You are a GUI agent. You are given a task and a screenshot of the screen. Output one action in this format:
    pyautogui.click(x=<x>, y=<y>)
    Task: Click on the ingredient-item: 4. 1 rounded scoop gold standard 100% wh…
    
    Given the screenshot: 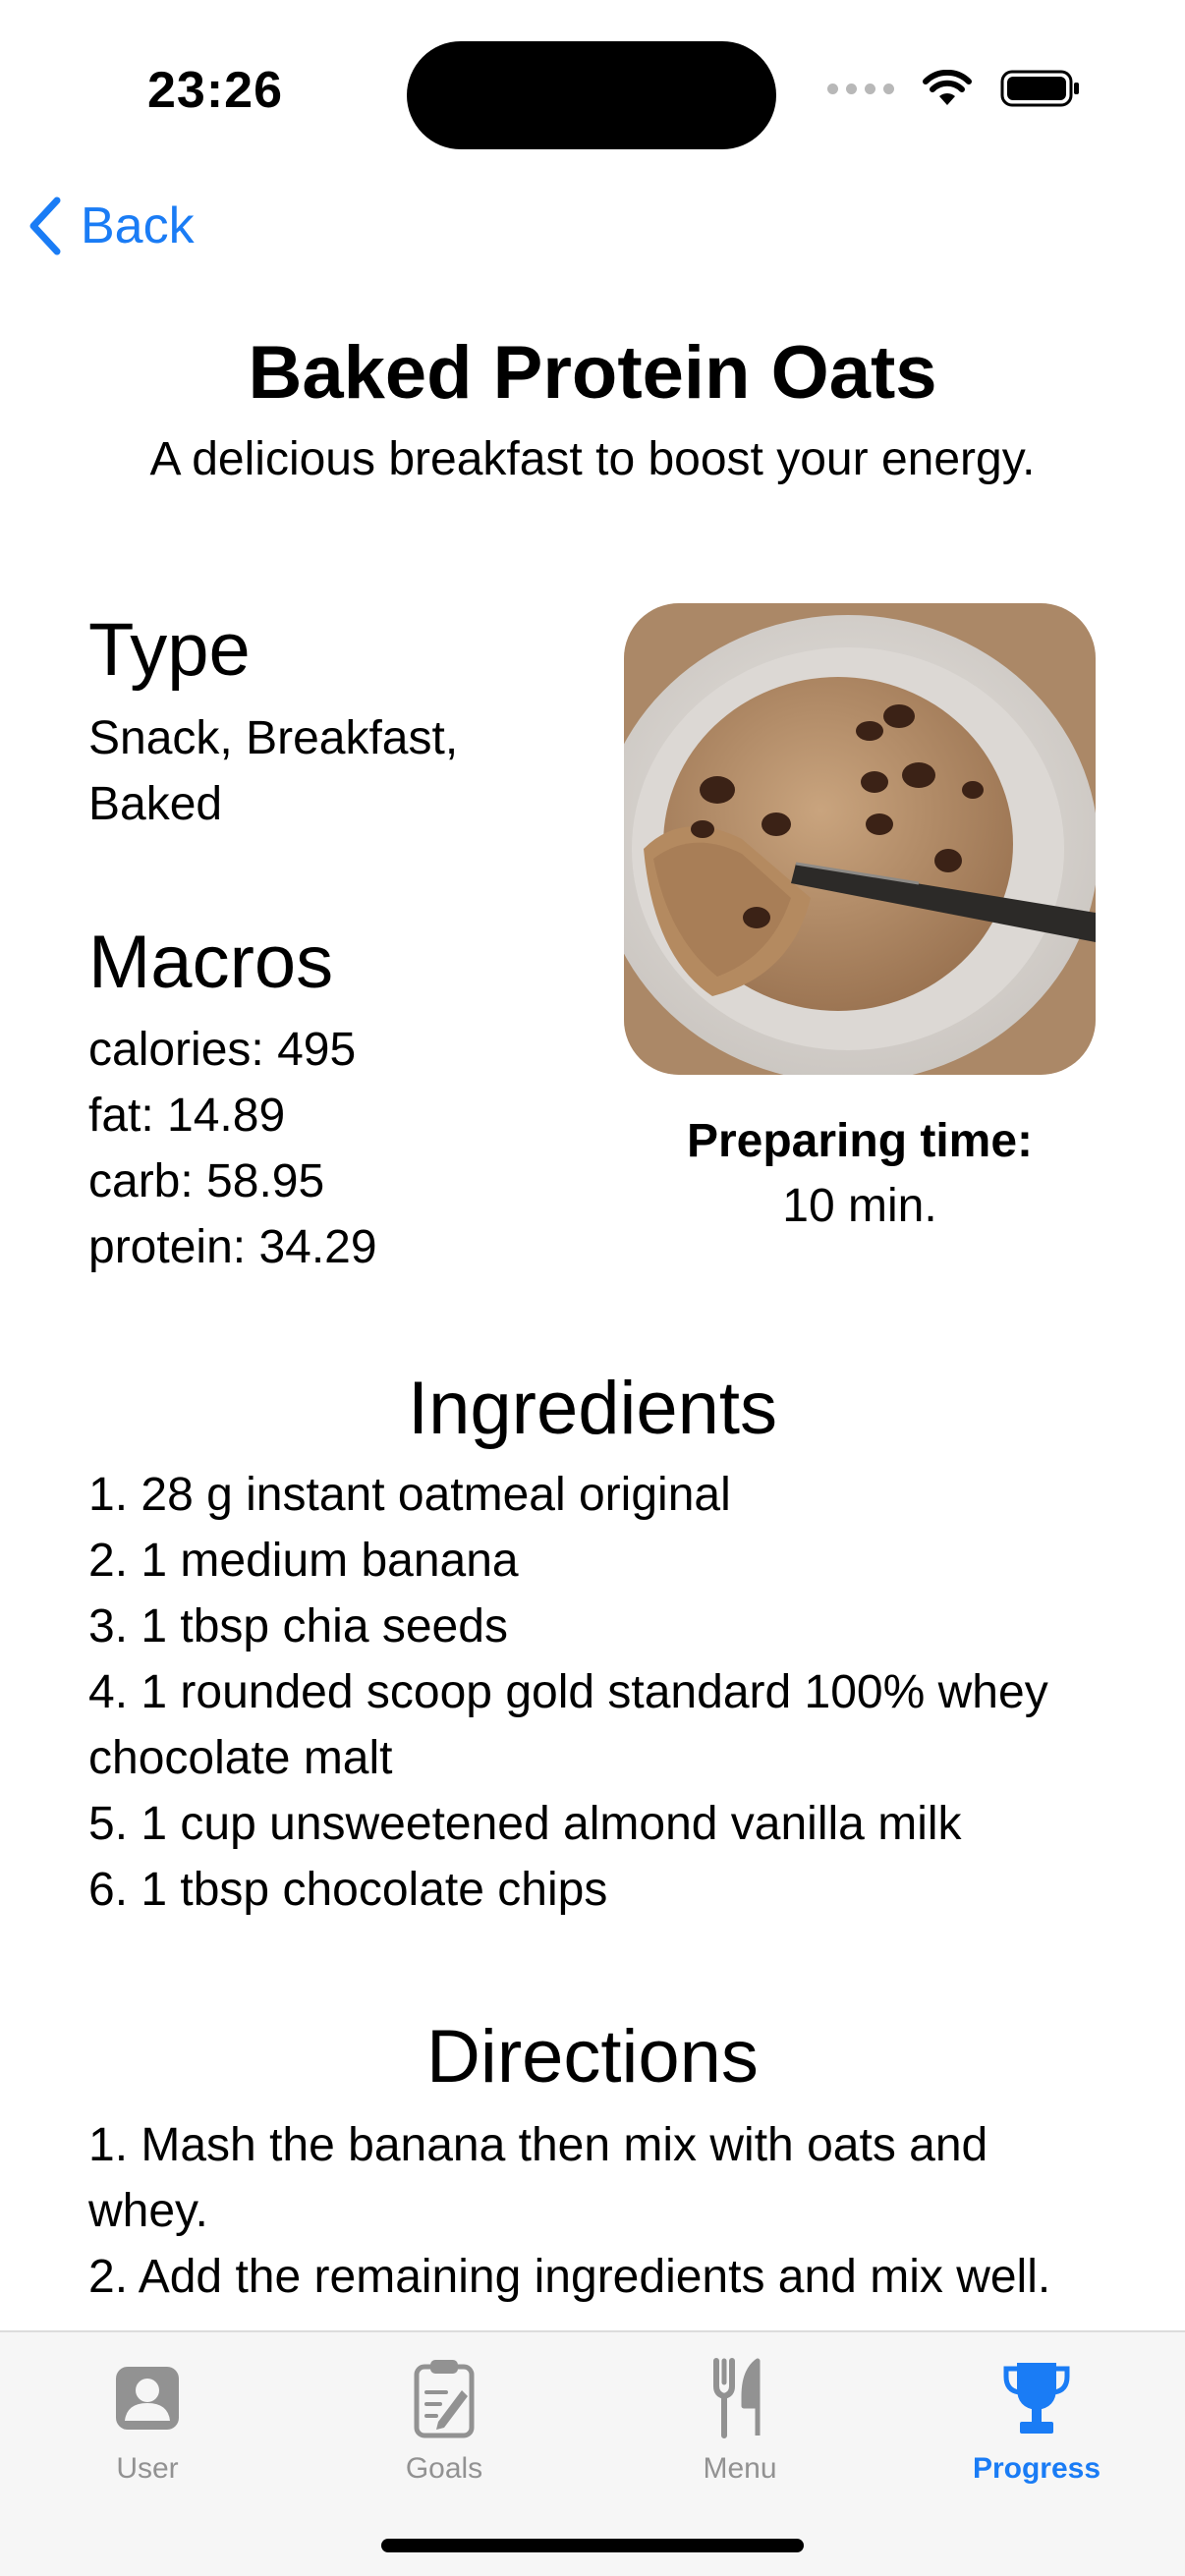 What is the action you would take?
    pyautogui.click(x=568, y=1725)
    